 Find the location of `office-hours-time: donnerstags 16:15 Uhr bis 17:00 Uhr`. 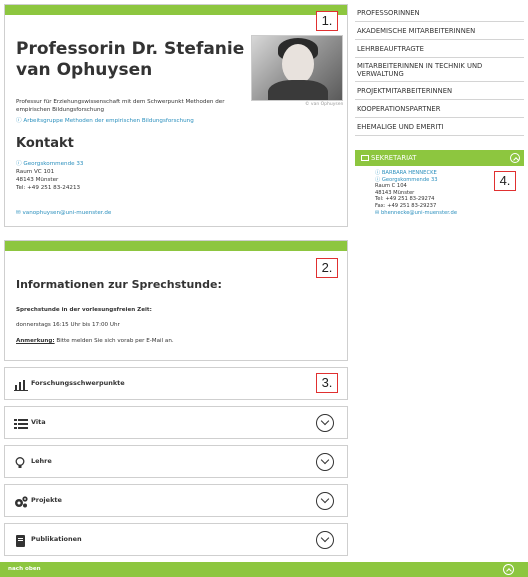

office-hours-time: donnerstags 16:15 Uhr bis 17:00 Uhr is located at coordinates (68, 325).